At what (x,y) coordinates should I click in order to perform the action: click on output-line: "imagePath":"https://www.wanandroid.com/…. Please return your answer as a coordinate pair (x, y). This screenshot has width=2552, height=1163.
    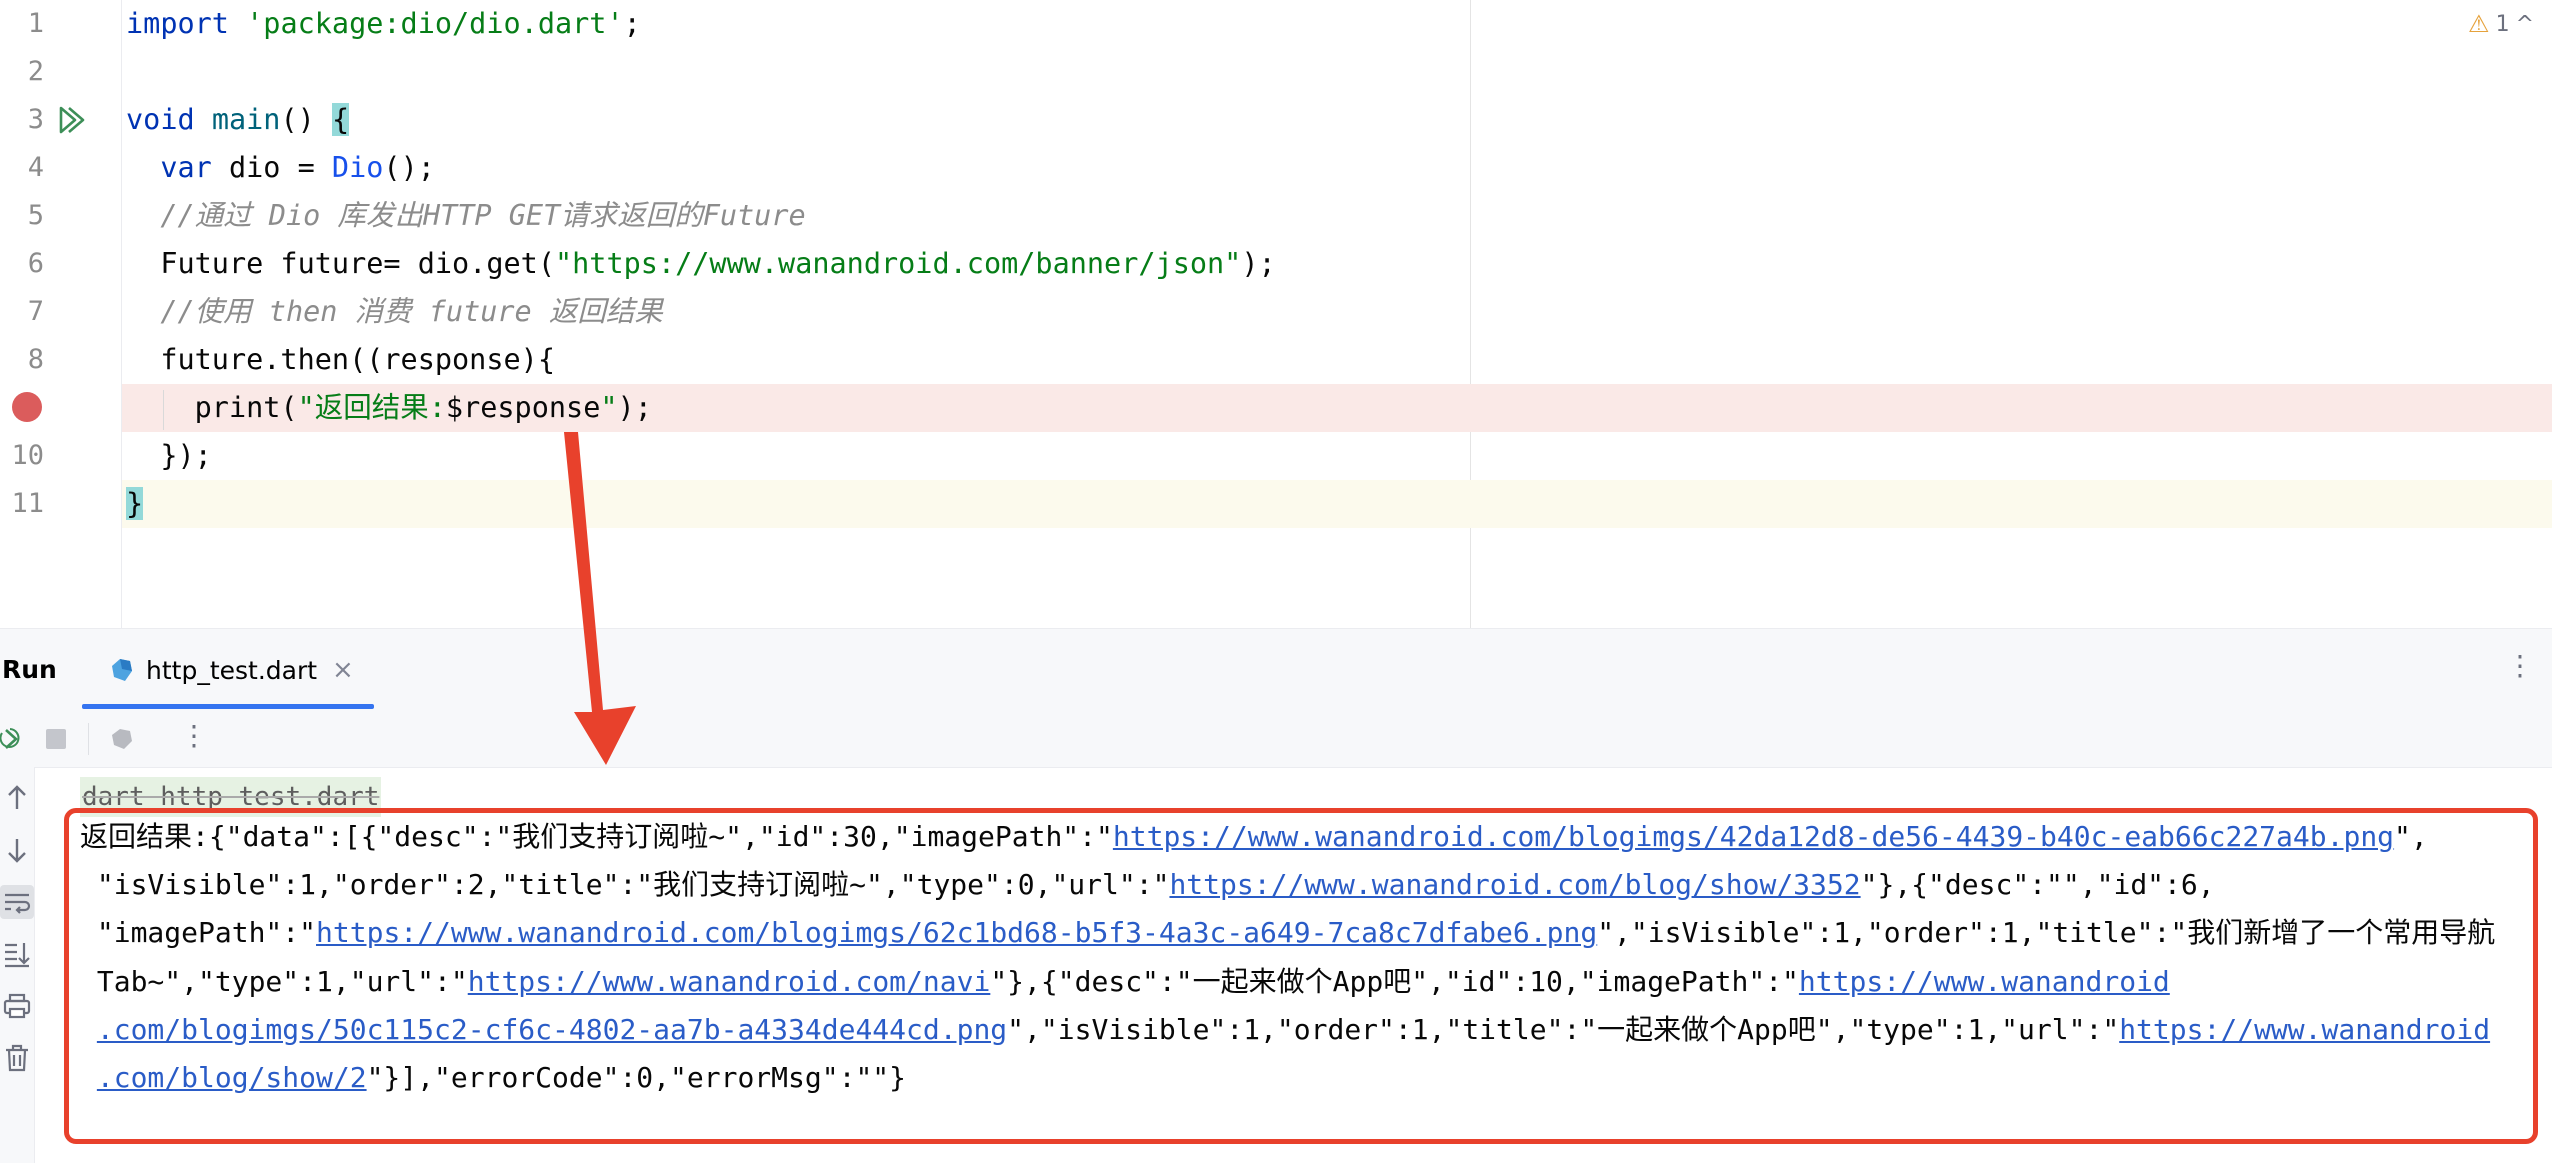
    Looking at the image, I should click on (1305, 933).